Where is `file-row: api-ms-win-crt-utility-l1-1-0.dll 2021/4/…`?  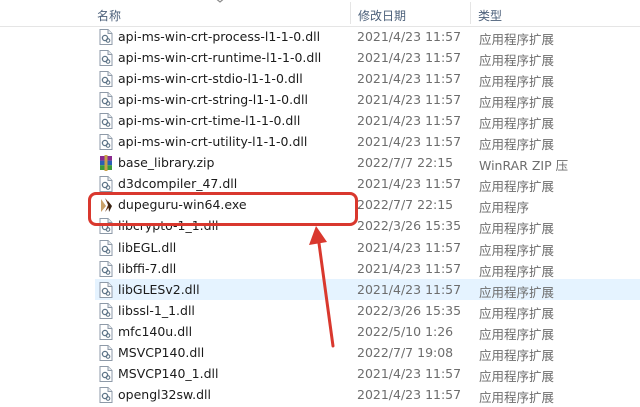
file-row: api-ms-win-crt-utility-l1-1-0.dll 2021/4/… is located at coordinates (367, 141).